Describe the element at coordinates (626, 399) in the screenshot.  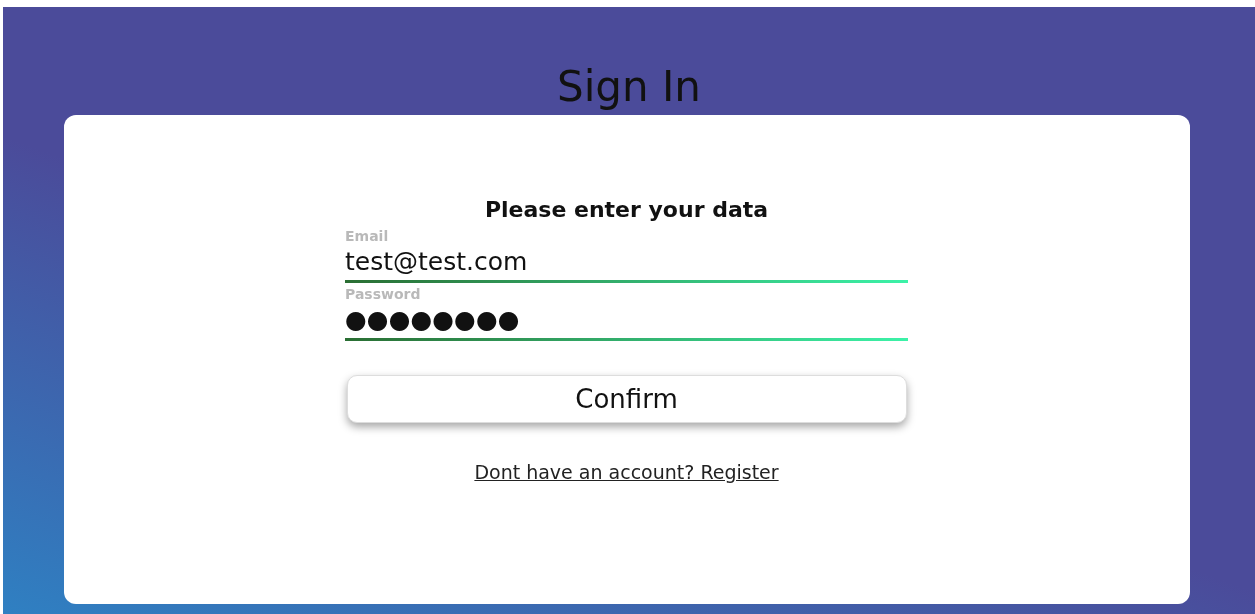
I see `confirm-button: Confirm` at that location.